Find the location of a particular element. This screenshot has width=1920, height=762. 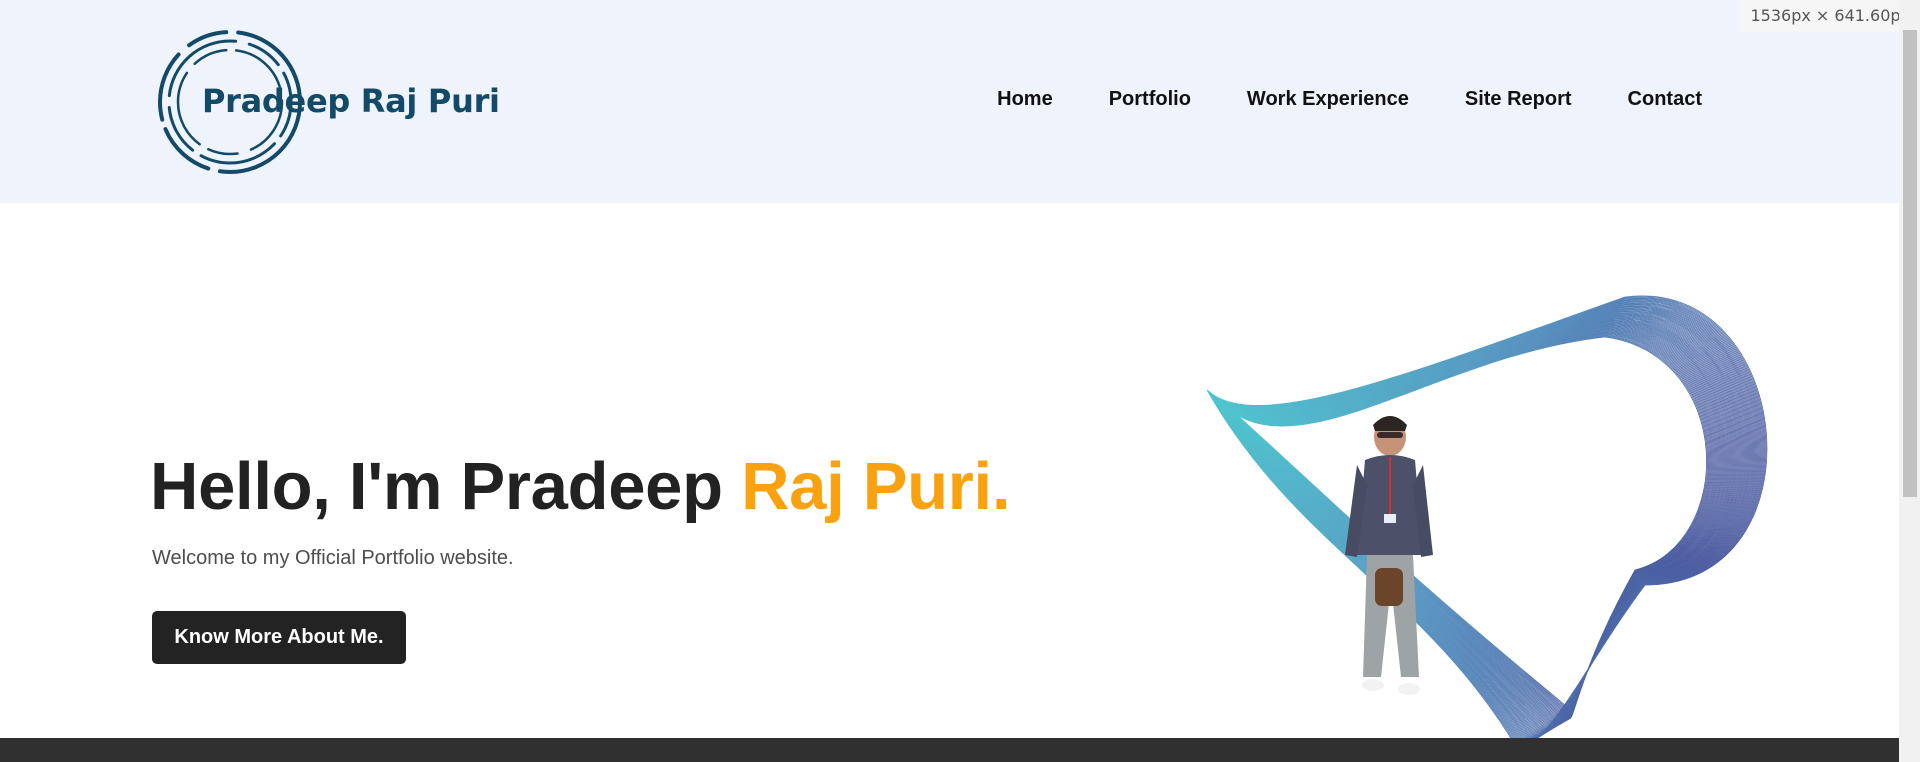

nav-site-report: Site Report is located at coordinates (1518, 99).